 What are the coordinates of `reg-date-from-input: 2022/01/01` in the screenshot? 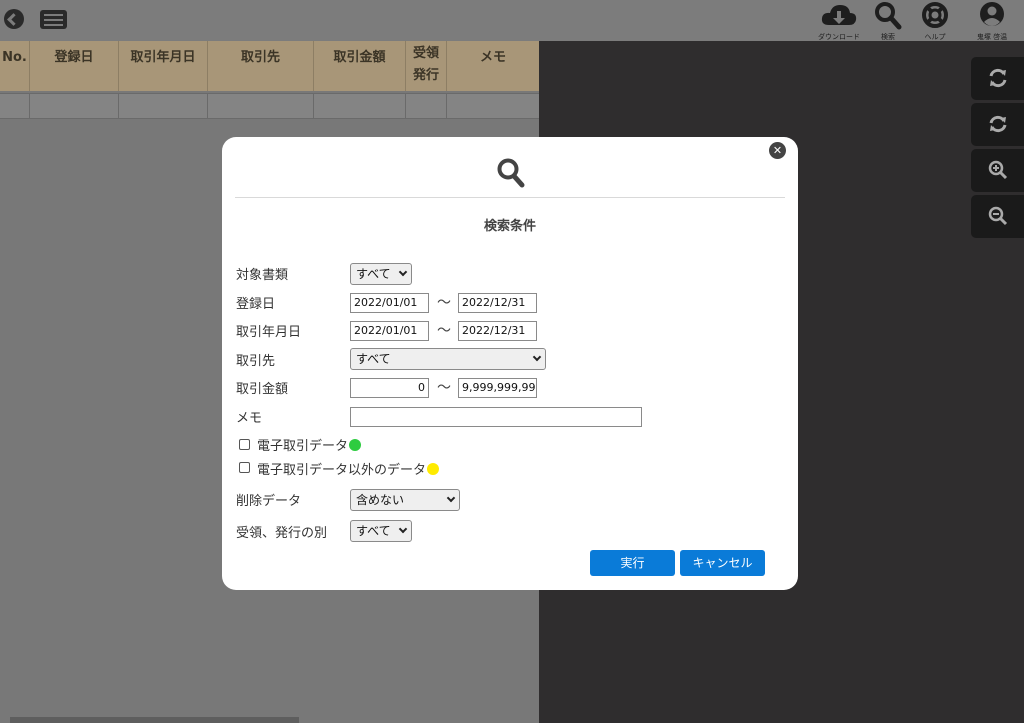 It's located at (389, 303).